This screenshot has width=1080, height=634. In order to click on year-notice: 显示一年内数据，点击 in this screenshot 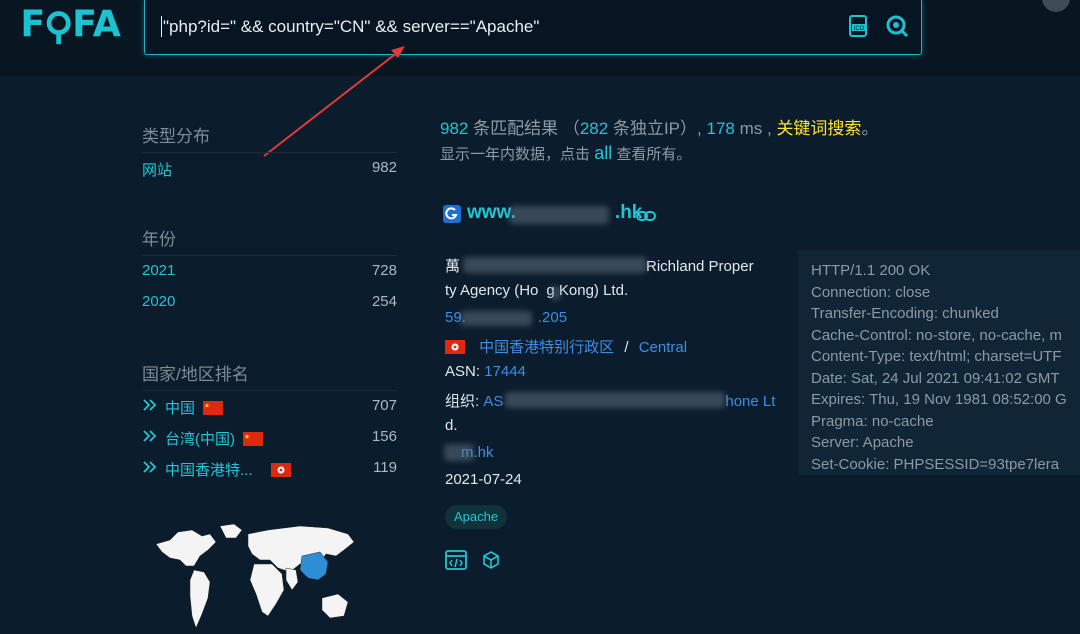, I will do `click(515, 154)`.